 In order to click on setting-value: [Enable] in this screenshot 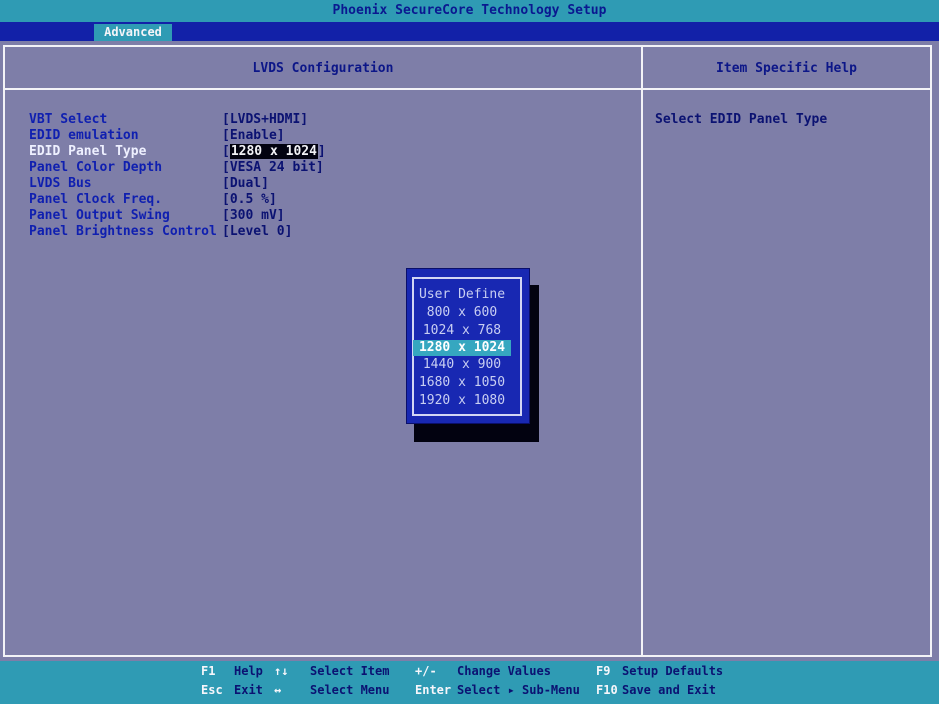, I will do `click(253, 136)`.